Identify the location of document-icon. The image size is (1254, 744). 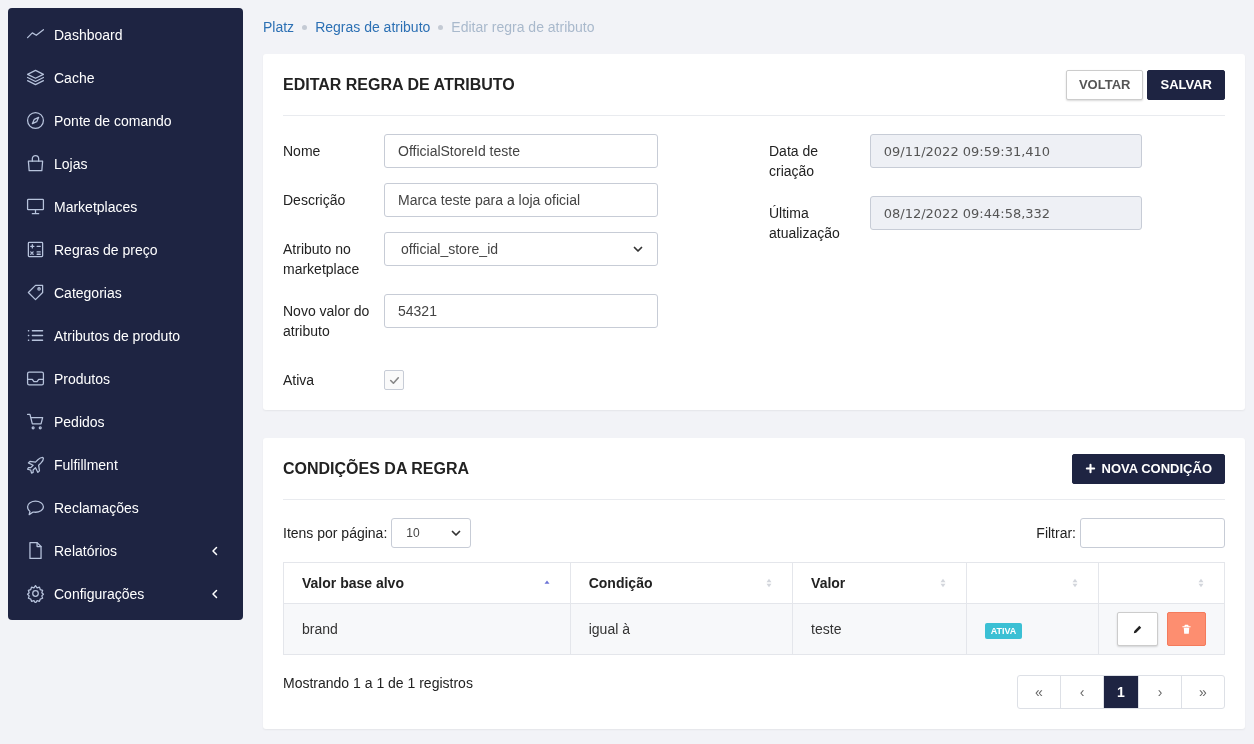
(35, 550).